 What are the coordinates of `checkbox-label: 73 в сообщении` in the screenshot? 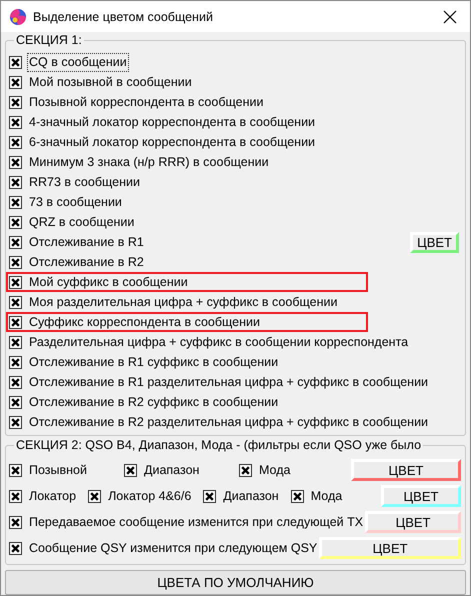 It's located at (75, 202).